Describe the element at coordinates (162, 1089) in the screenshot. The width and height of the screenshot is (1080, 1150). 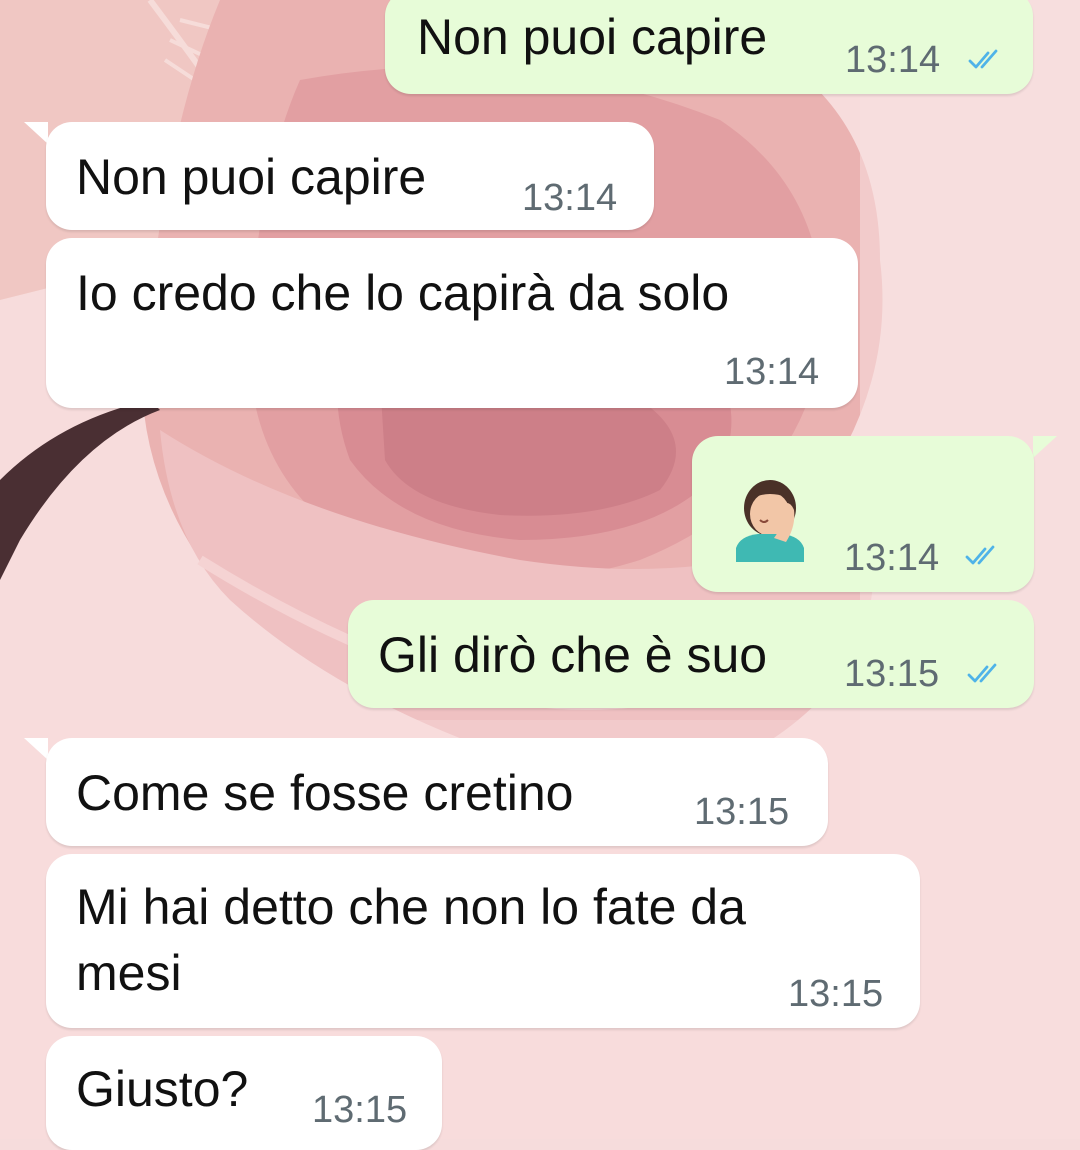
I see `message-text: Giusto?` at that location.